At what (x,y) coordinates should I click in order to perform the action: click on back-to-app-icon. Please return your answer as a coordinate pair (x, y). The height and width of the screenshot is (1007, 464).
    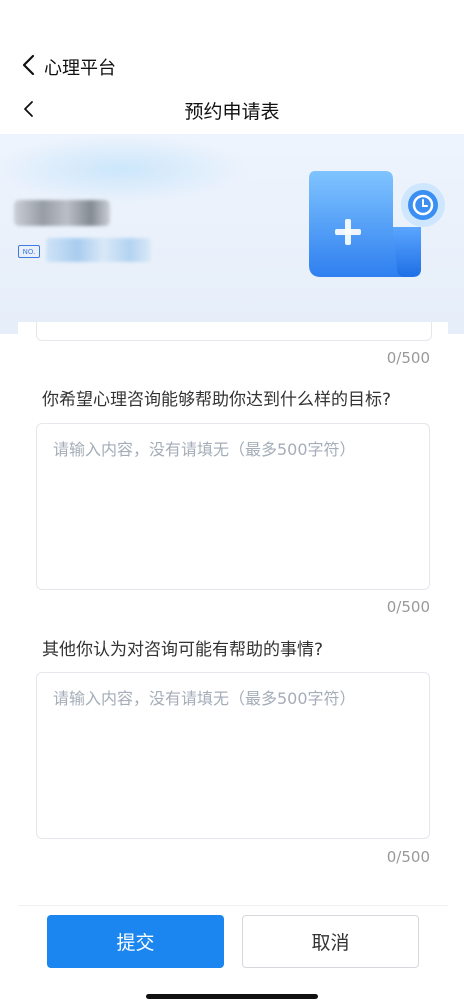
    Looking at the image, I should click on (30, 65).